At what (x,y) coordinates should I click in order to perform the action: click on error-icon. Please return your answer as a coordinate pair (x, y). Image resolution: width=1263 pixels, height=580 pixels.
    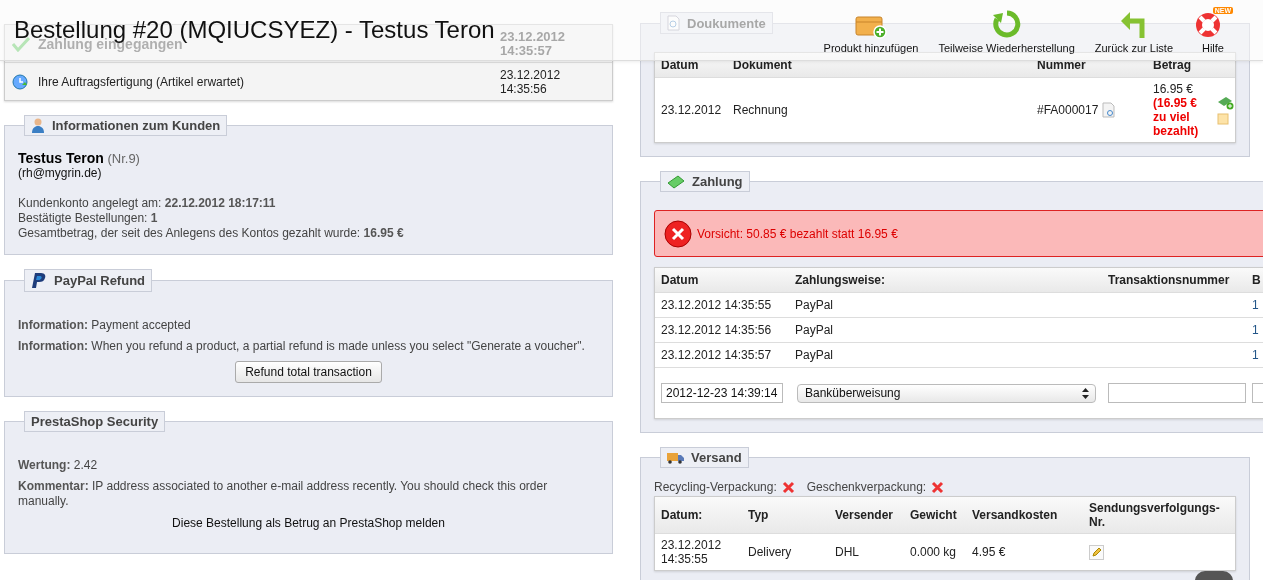
    Looking at the image, I should click on (678, 233).